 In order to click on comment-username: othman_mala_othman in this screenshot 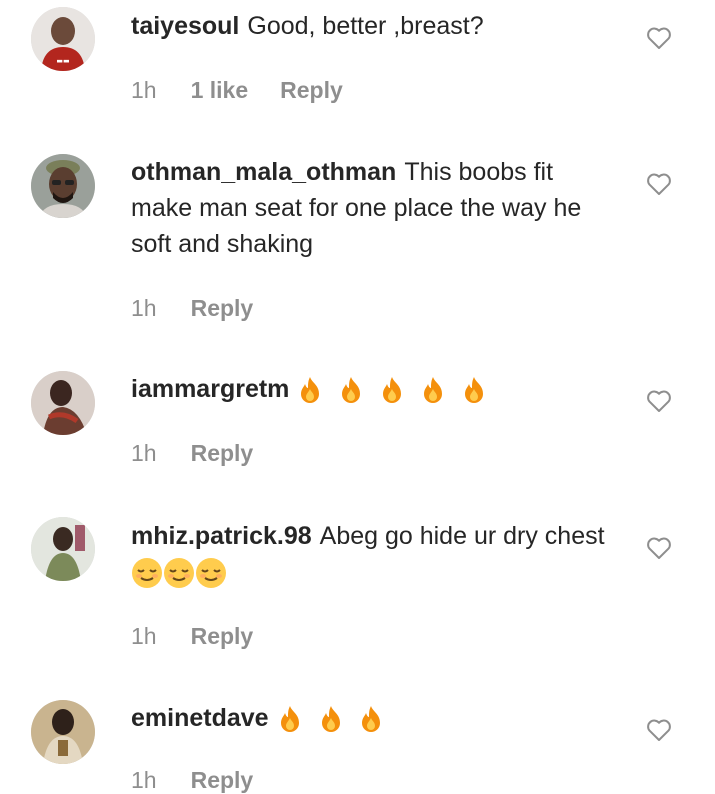, I will do `click(263, 172)`.